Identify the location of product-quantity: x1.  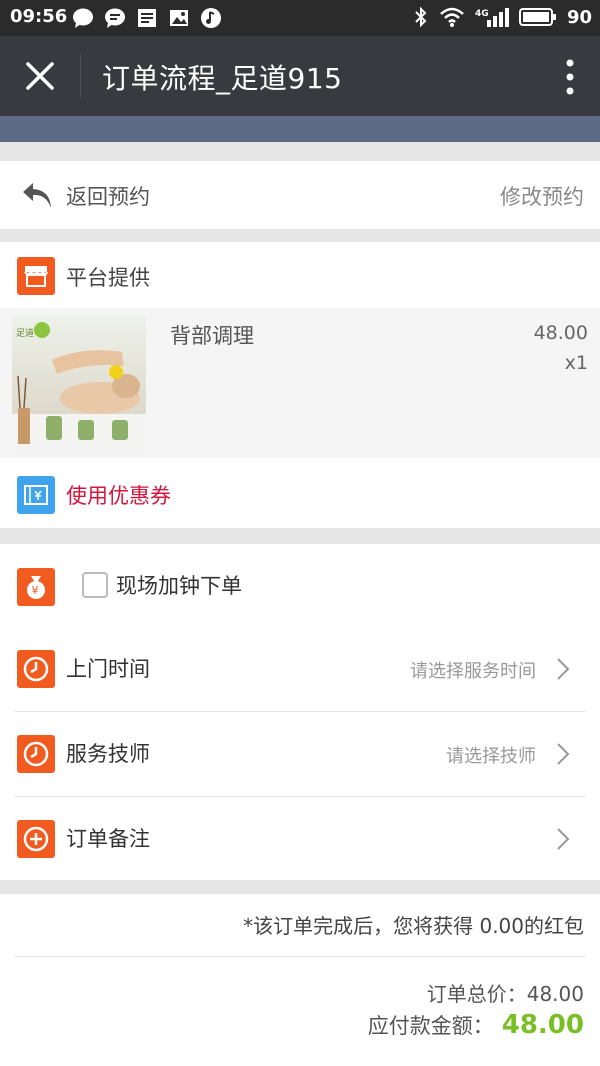
(576, 363).